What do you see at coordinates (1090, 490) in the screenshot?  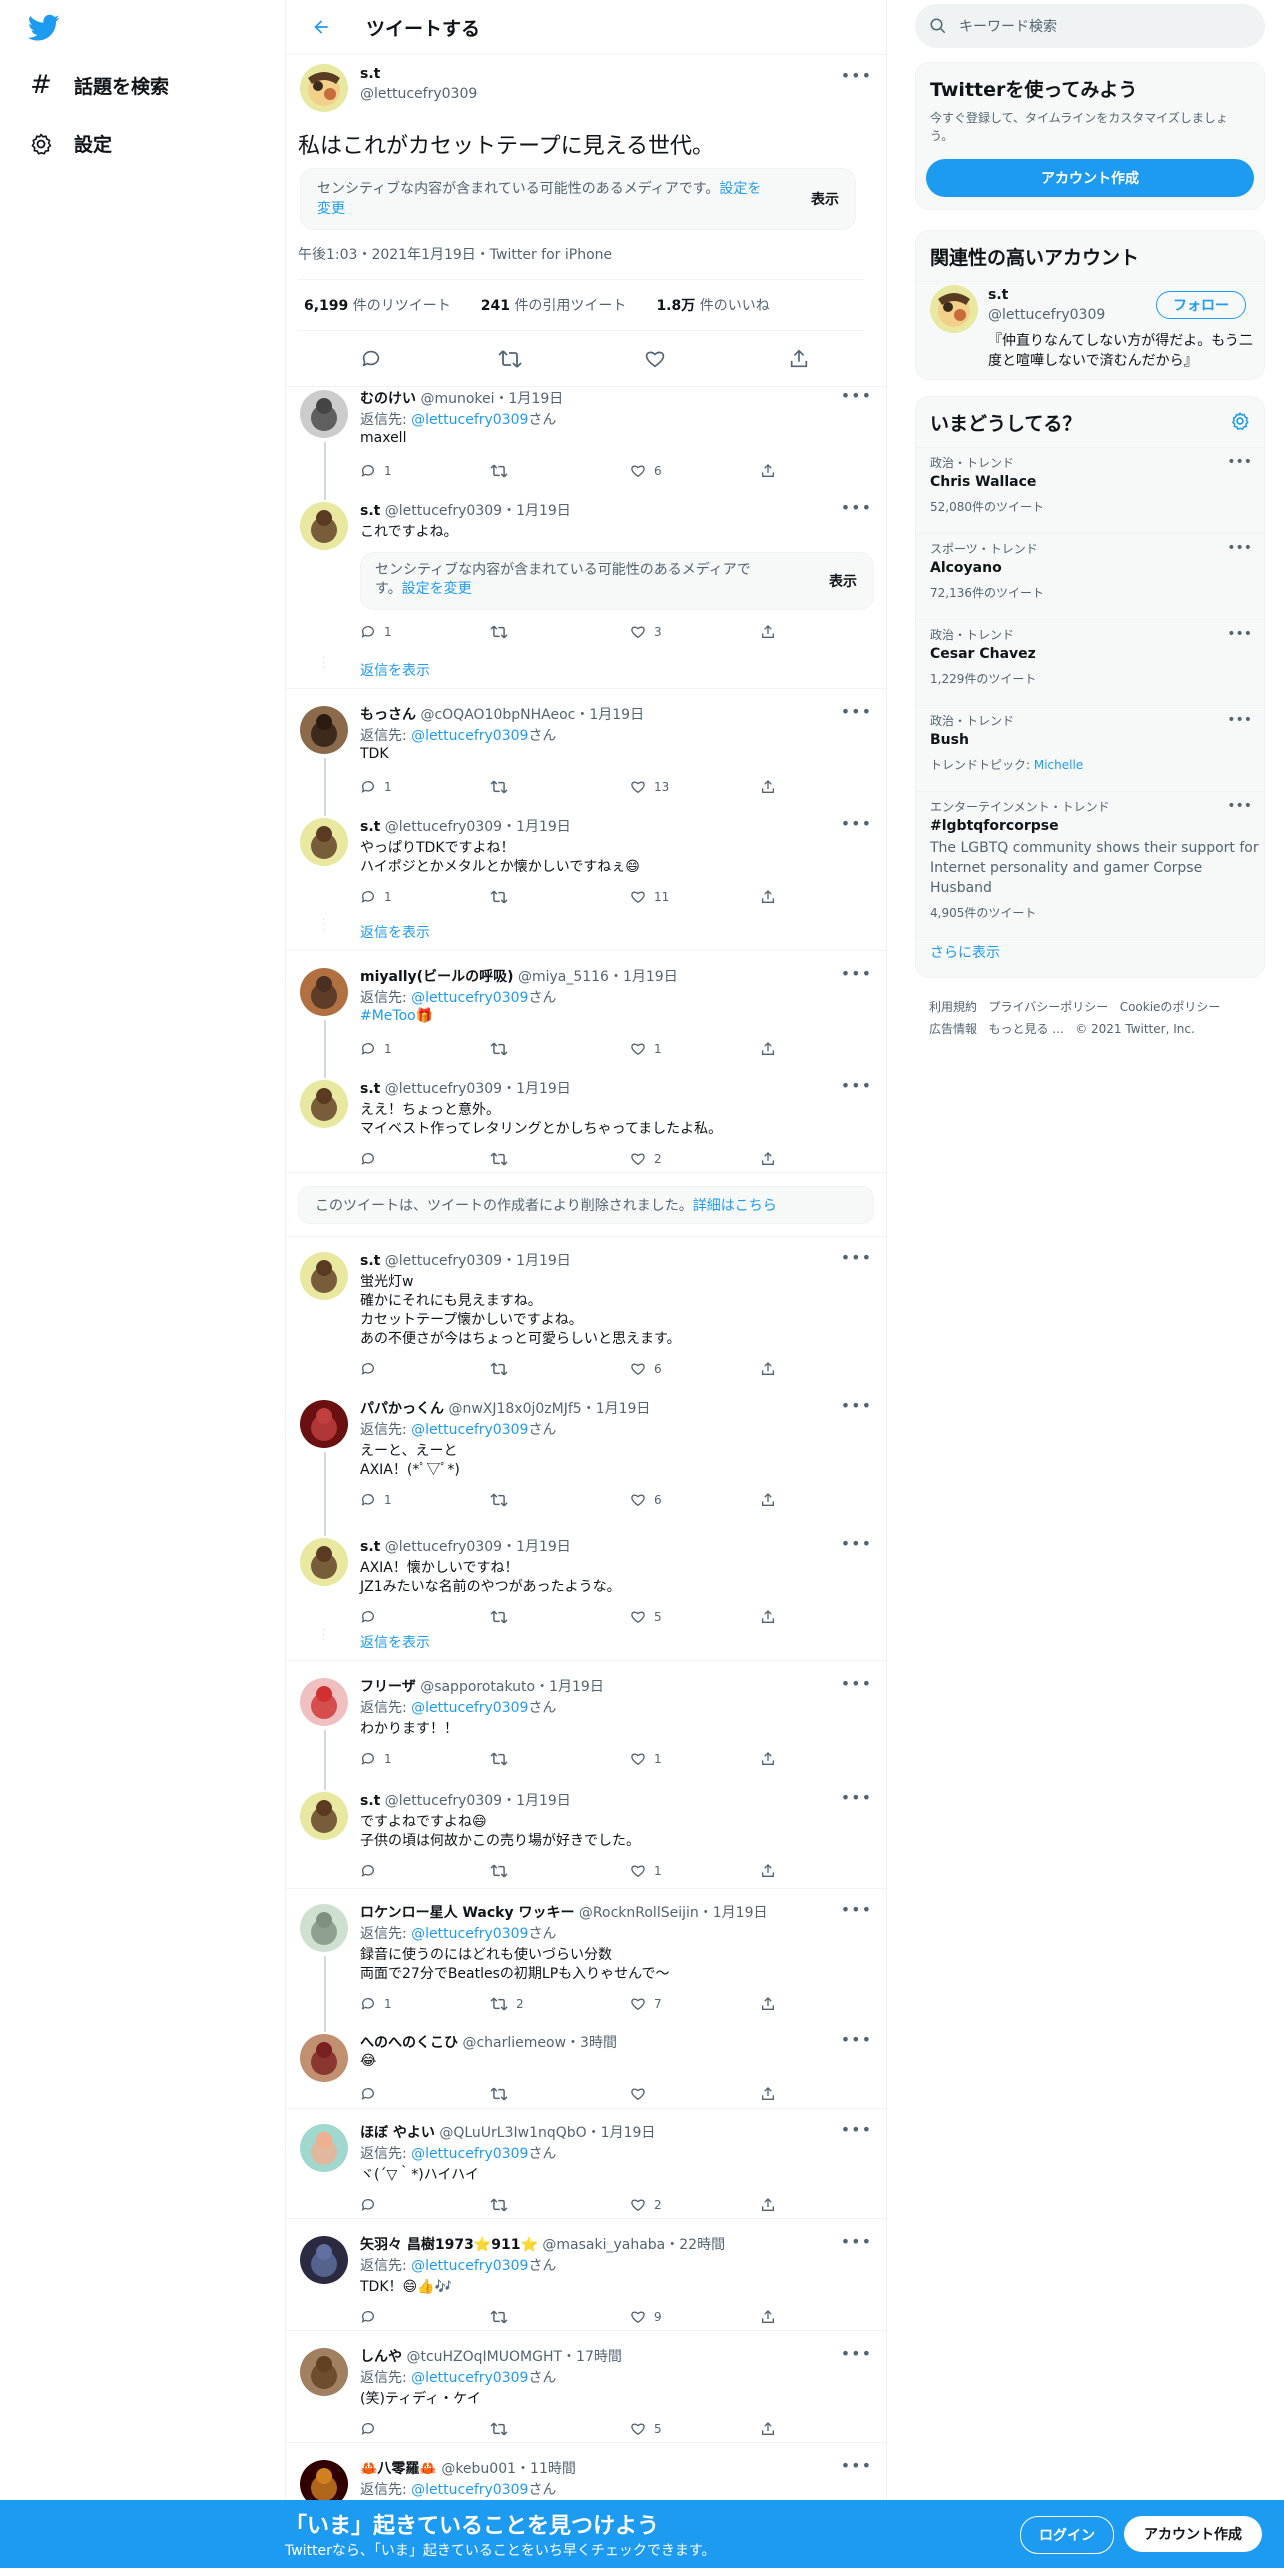 I see `trend-item: 政治・トレンド Chris Wallace 52,080件のツイート •••` at bounding box center [1090, 490].